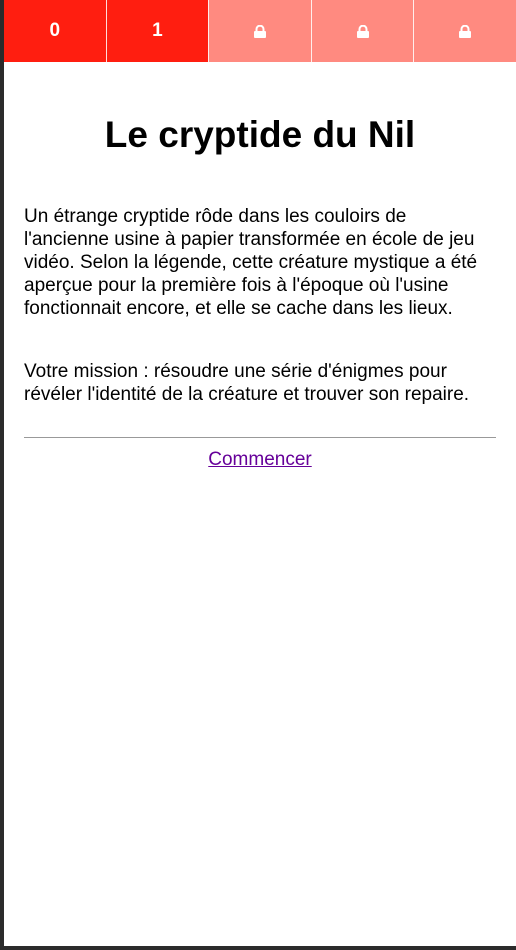 This screenshot has width=516, height=950. What do you see at coordinates (260, 437) in the screenshot?
I see `divider` at bounding box center [260, 437].